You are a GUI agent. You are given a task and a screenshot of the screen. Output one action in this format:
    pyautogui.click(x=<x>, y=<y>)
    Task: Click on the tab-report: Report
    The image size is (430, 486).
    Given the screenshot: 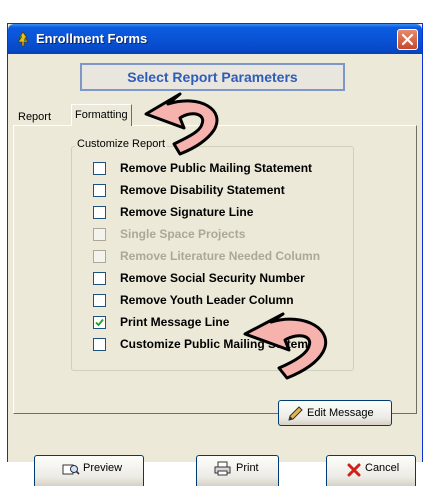 What is the action you would take?
    pyautogui.click(x=34, y=117)
    